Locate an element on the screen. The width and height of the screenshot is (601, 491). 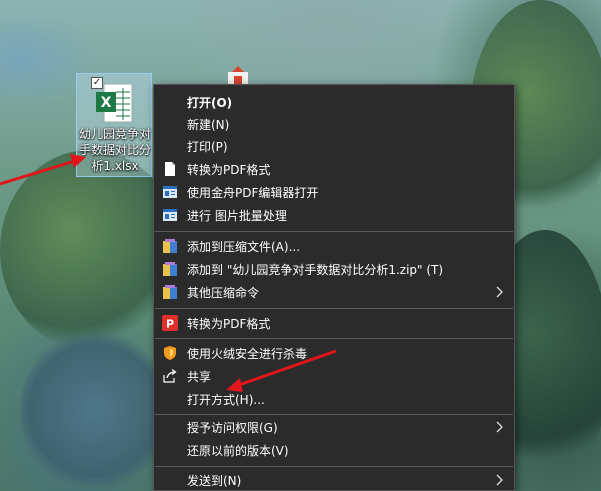
menu-item-other-compress: 其他压缩命令 is located at coordinates (334, 292).